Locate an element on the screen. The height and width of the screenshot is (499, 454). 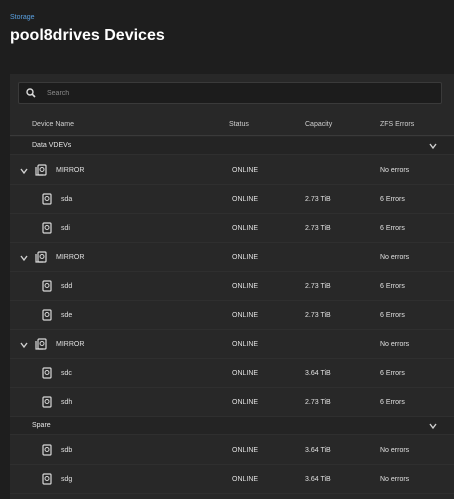
header-device-name: Device Name is located at coordinates (53, 124).